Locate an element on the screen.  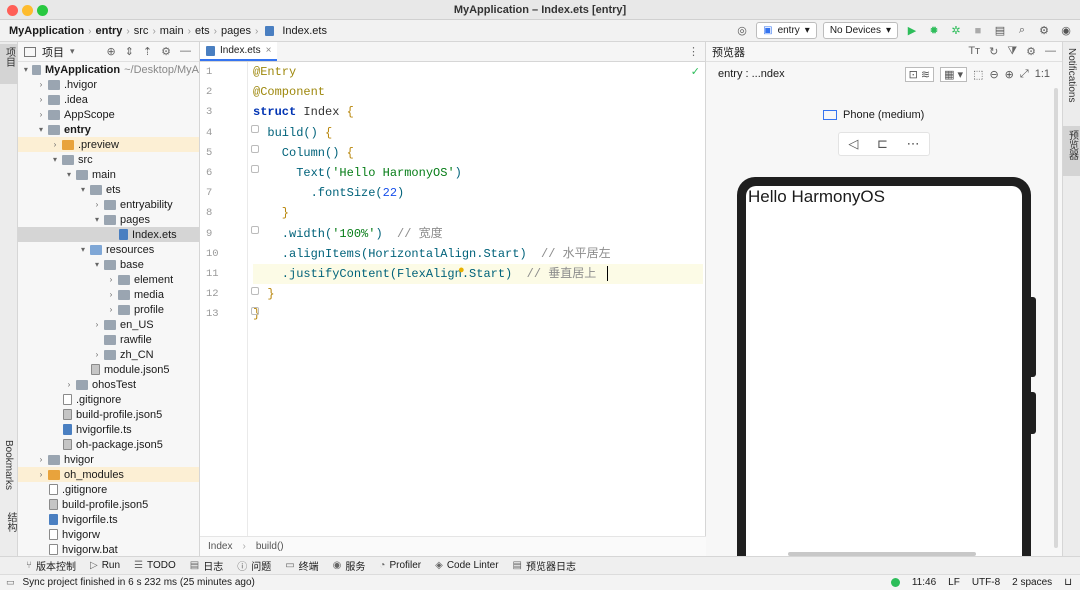
tree-item: .gitignore is located at coordinates (108, 399).